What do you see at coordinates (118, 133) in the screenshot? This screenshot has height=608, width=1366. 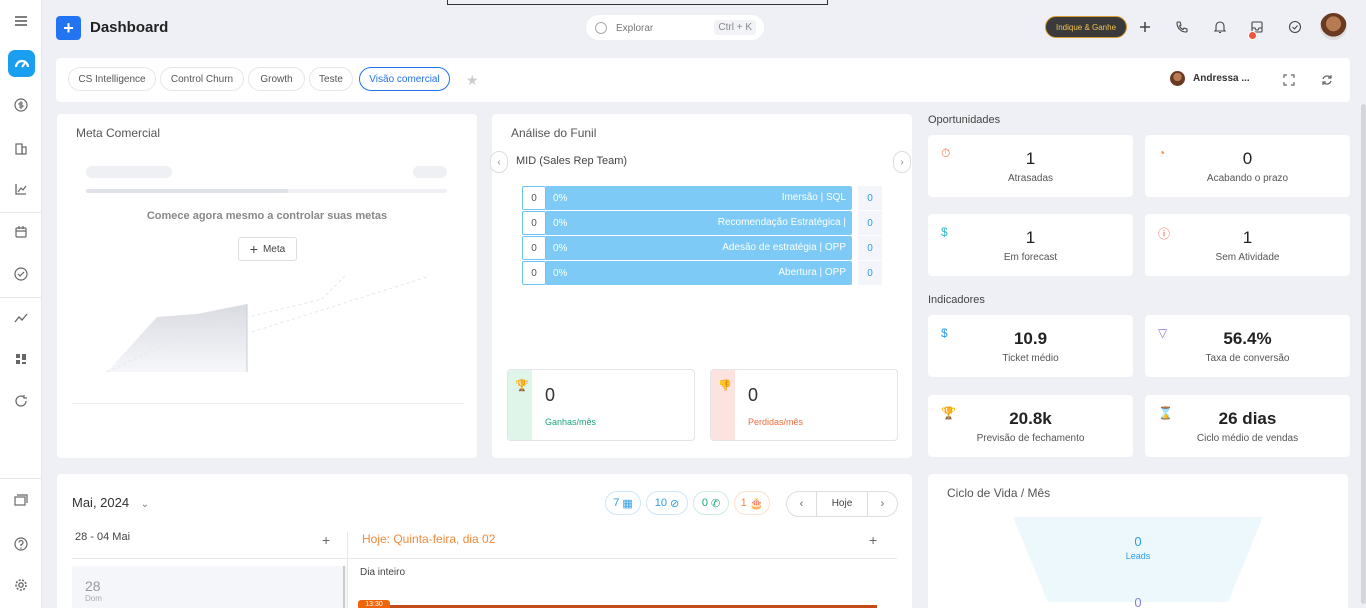 I see `card-title: Meta Comercial` at bounding box center [118, 133].